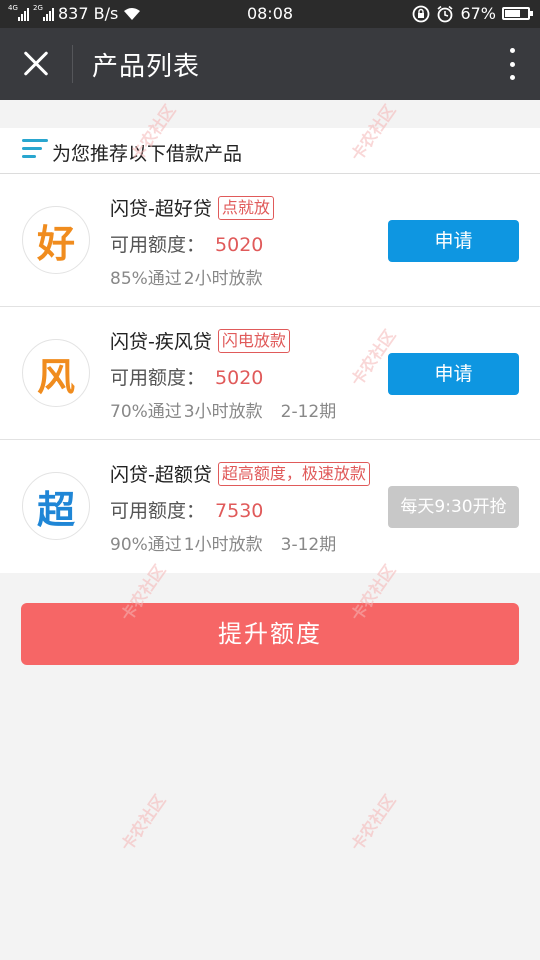 This screenshot has height=960, width=540. I want to click on product-name: 闪贷-超额贷, so click(161, 475).